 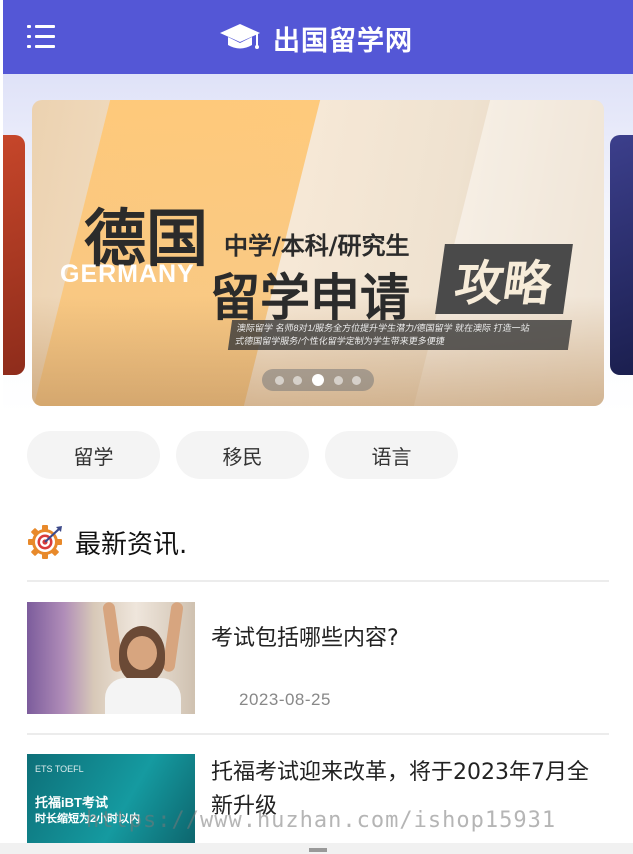 I want to click on category-immigration: 移民, so click(x=242, y=455).